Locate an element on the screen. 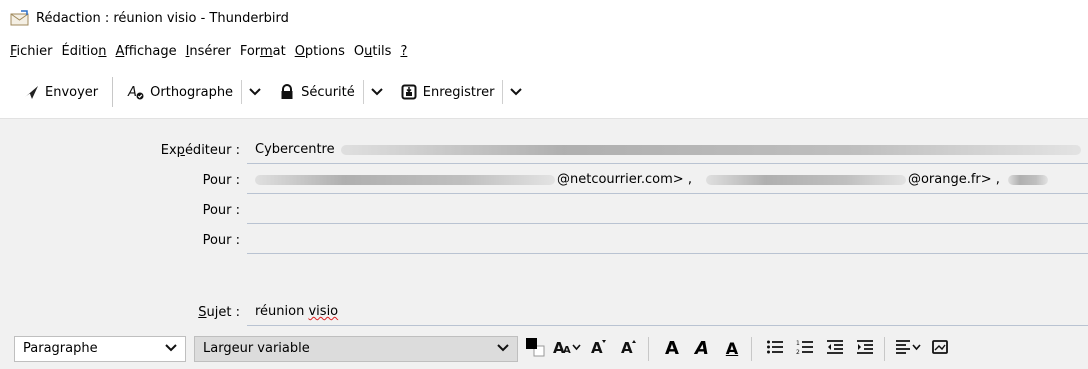 This screenshot has width=1088, height=369. numbered-list-button: 12 is located at coordinates (805, 349).